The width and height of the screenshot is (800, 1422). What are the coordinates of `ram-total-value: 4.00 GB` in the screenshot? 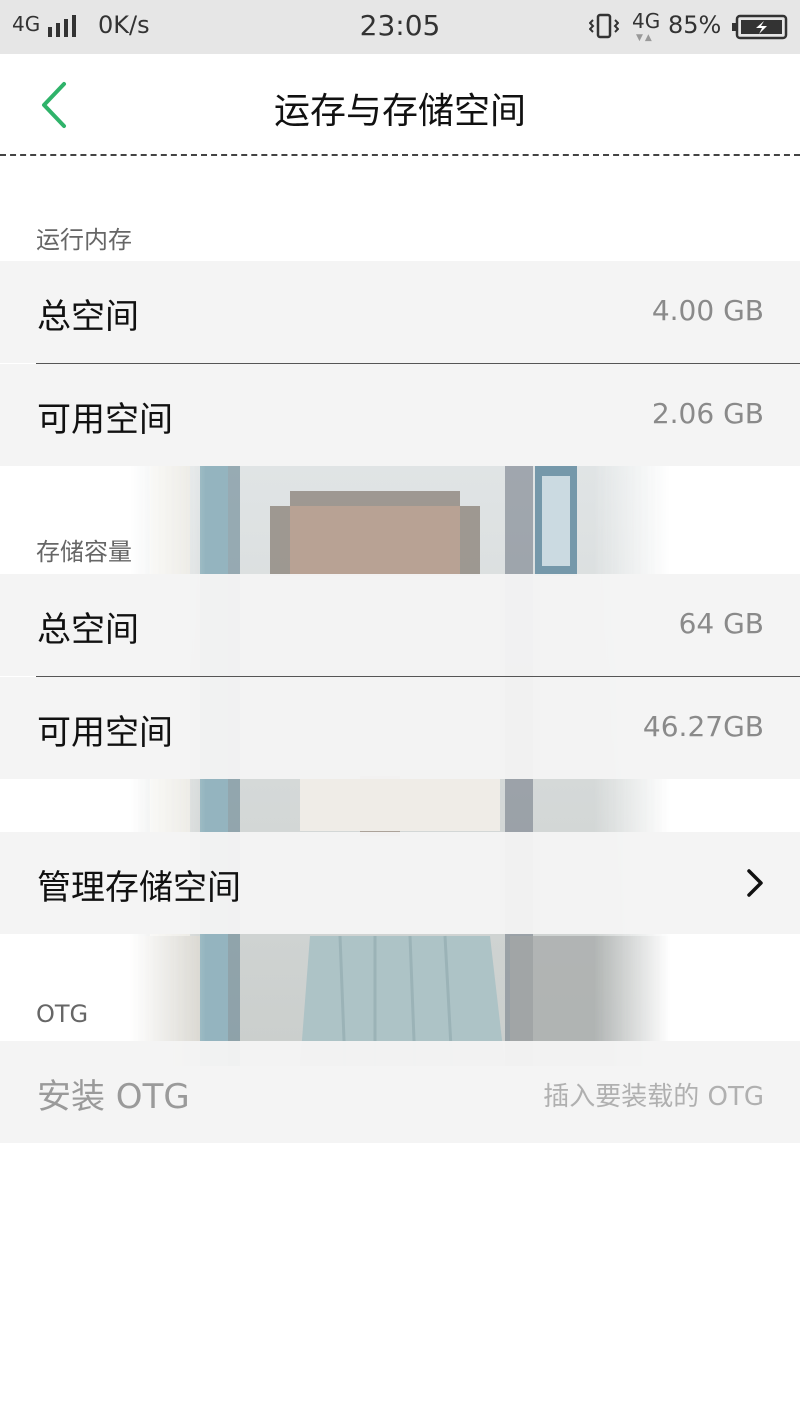 It's located at (707, 310).